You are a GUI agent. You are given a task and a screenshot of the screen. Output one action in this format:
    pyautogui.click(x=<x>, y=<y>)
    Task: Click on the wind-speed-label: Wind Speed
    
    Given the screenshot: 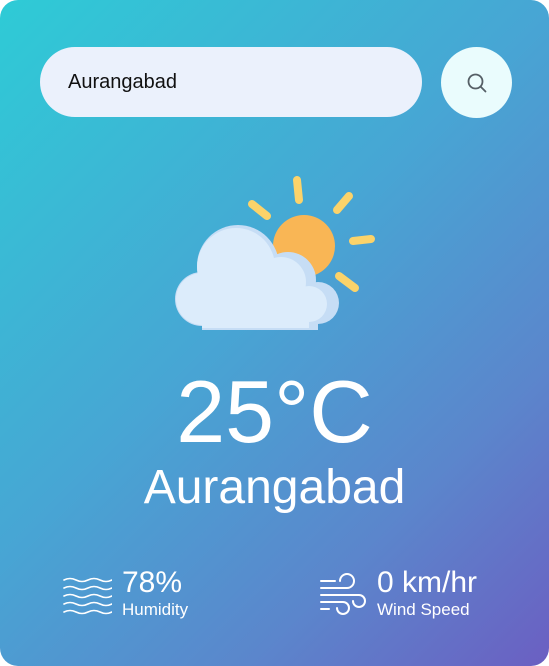 What is the action you would take?
    pyautogui.click(x=423, y=609)
    